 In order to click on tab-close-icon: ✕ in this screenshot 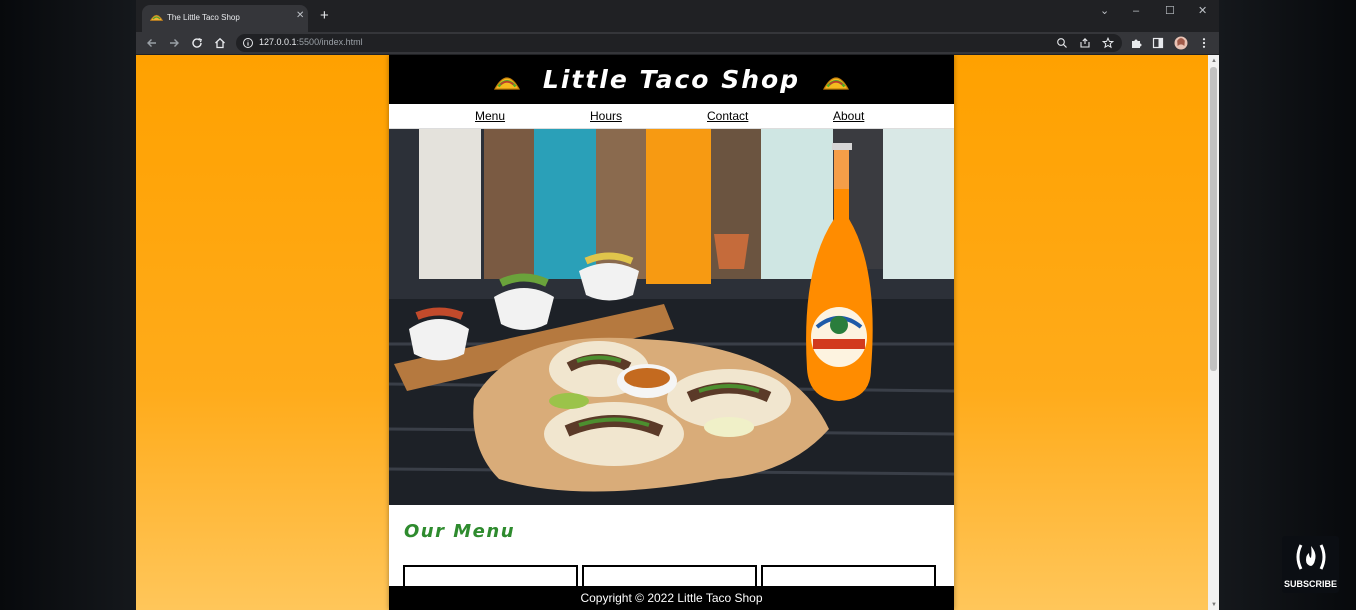, I will do `click(300, 16)`.